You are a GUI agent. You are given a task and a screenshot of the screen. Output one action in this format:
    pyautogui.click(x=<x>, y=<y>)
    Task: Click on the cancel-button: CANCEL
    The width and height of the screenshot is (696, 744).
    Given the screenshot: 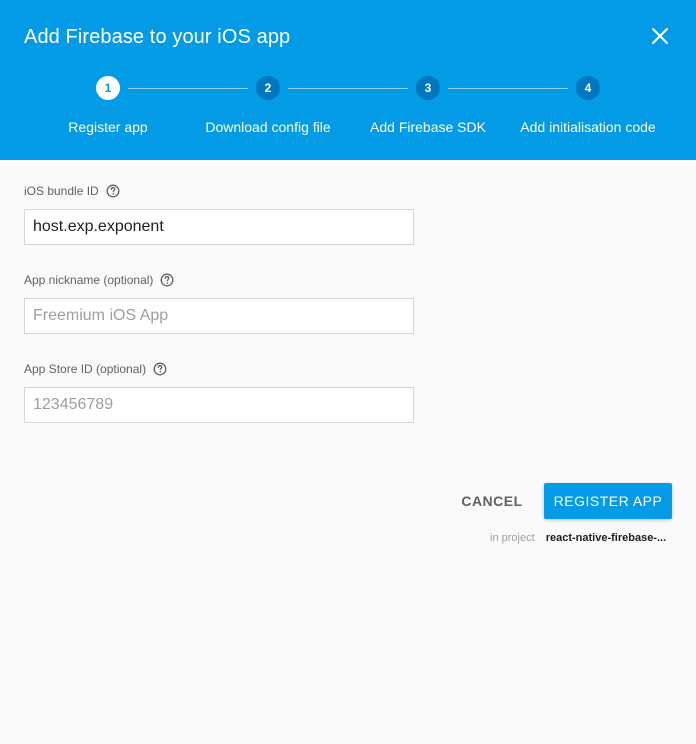 What is the action you would take?
    pyautogui.click(x=492, y=501)
    